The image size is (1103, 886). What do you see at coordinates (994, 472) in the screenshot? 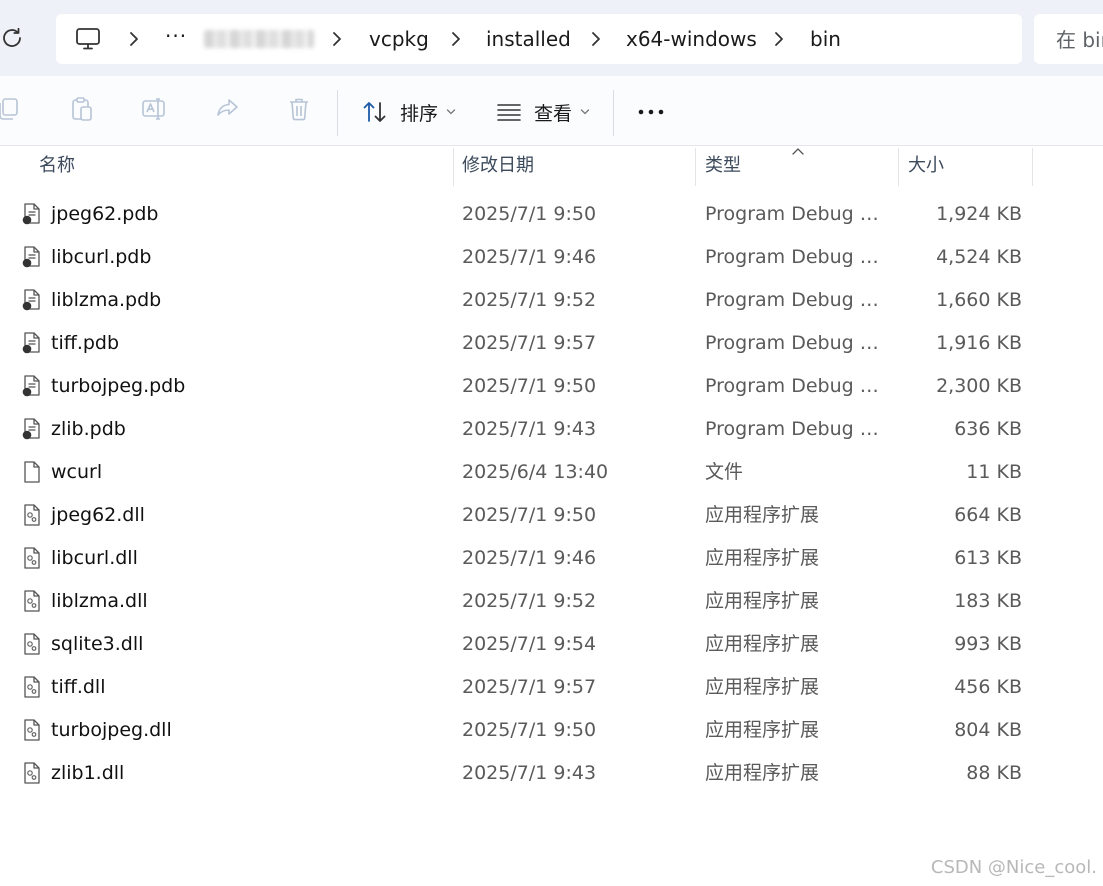
I see `file-size: 11 KB` at bounding box center [994, 472].